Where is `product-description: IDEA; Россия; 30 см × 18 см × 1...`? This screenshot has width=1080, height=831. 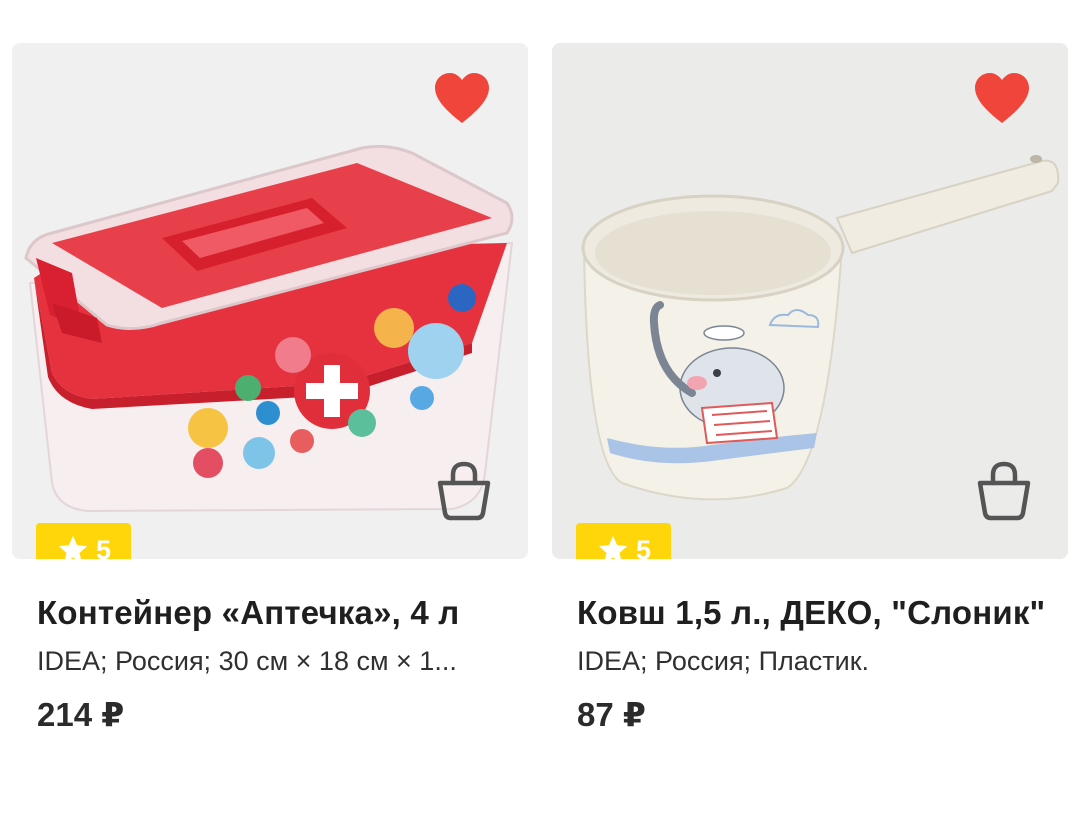
product-description: IDEA; Россия; 30 см × 18 см × 1... is located at coordinates (247, 661).